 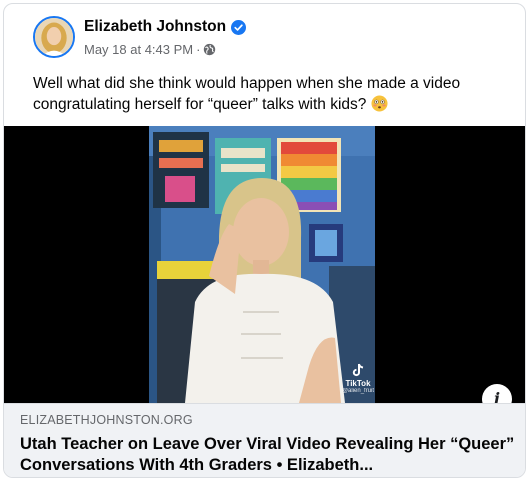 What do you see at coordinates (155, 27) in the screenshot?
I see `author-name: Elizabeth Johnston` at bounding box center [155, 27].